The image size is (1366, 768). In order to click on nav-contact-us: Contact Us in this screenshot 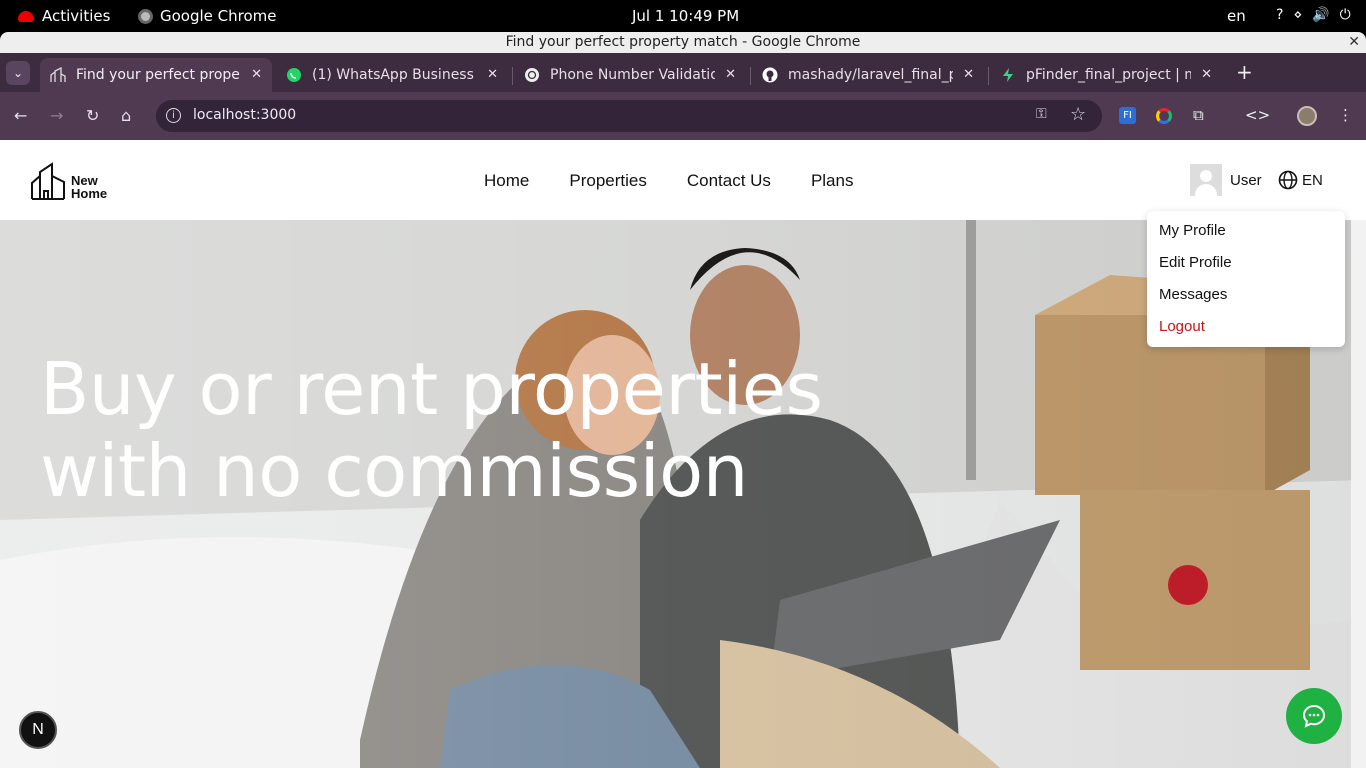, I will do `click(729, 181)`.